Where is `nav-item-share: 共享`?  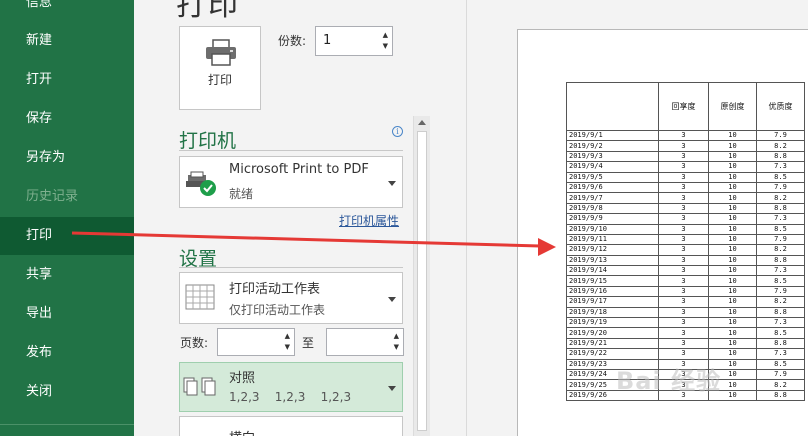
nav-item-share: 共享 is located at coordinates (67, 275).